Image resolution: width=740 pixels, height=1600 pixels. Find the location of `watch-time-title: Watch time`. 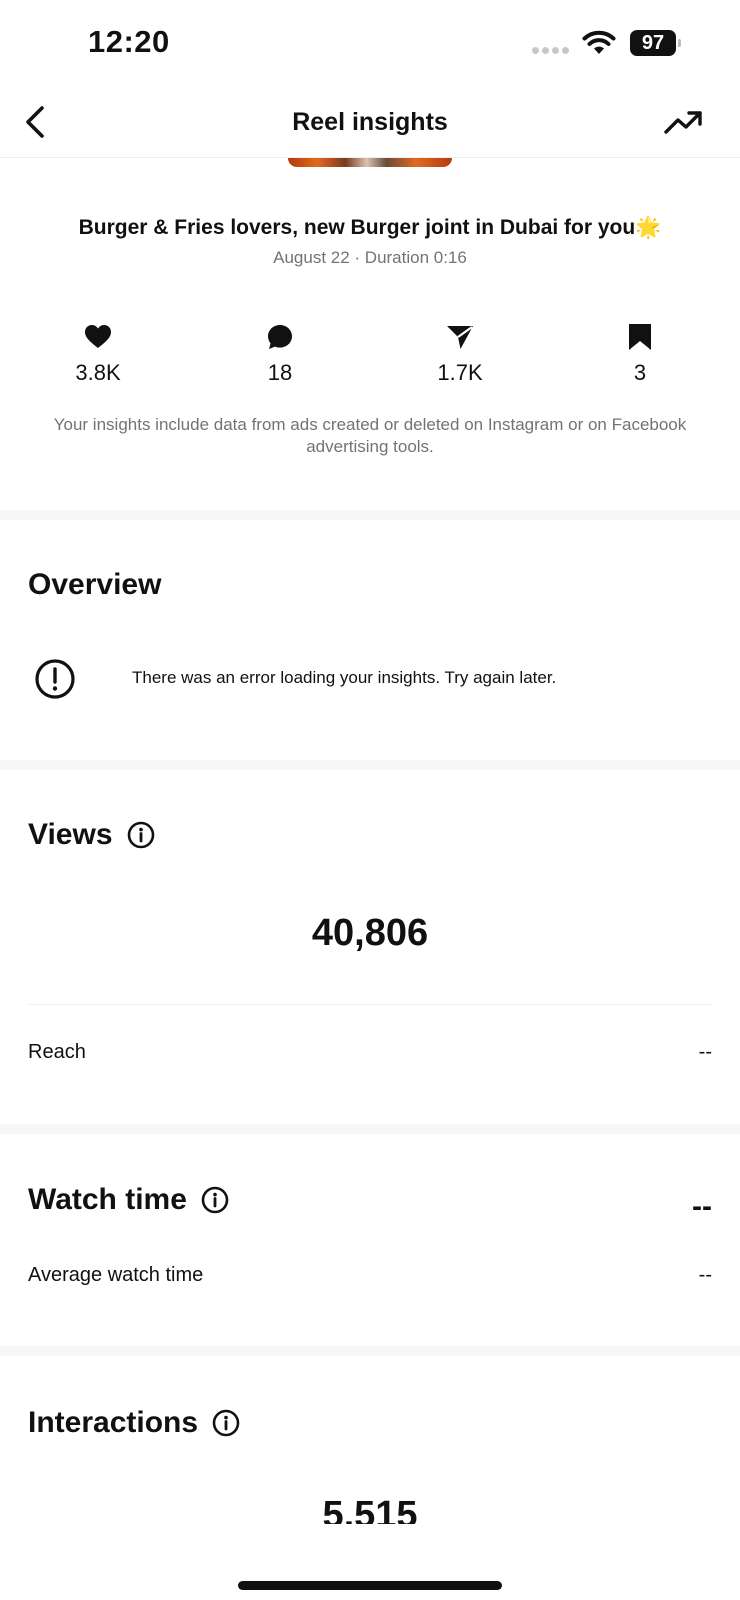

watch-time-title: Watch time is located at coordinates (107, 1199).